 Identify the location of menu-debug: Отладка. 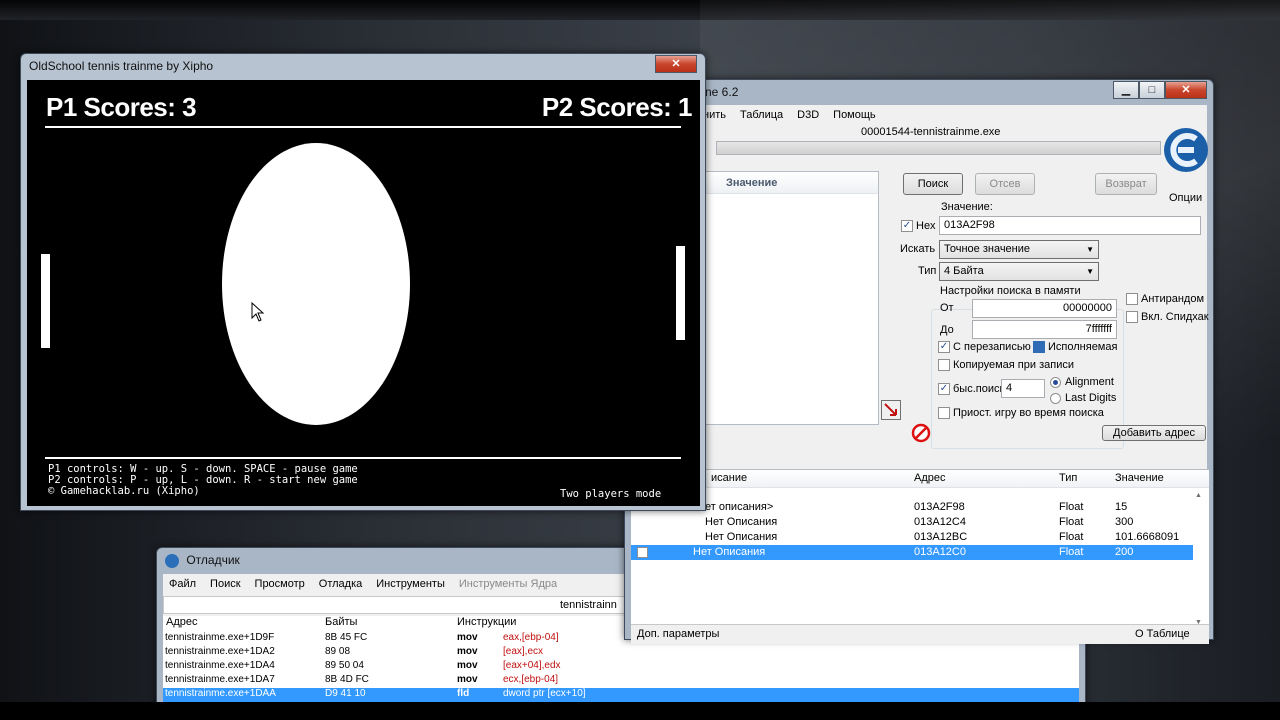
(340, 584).